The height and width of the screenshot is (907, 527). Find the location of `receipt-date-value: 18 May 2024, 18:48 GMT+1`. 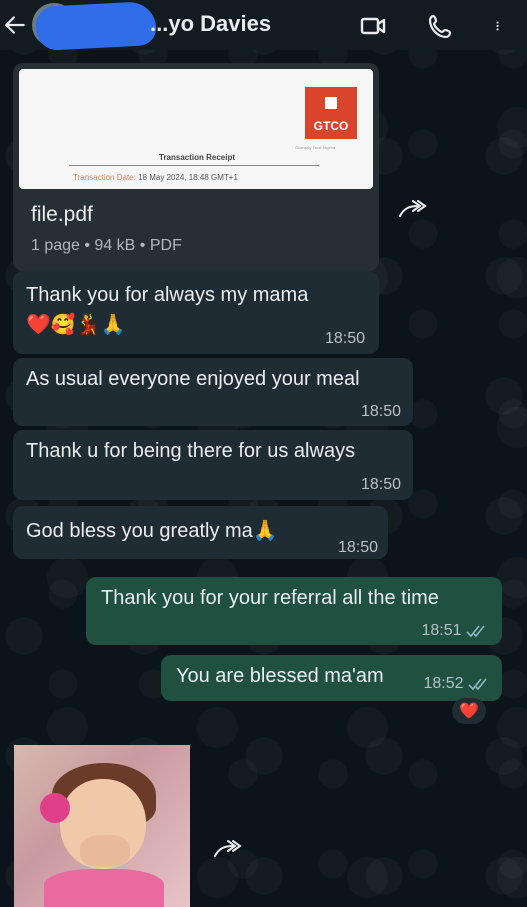

receipt-date-value: 18 May 2024, 18:48 GMT+1 is located at coordinates (188, 177).